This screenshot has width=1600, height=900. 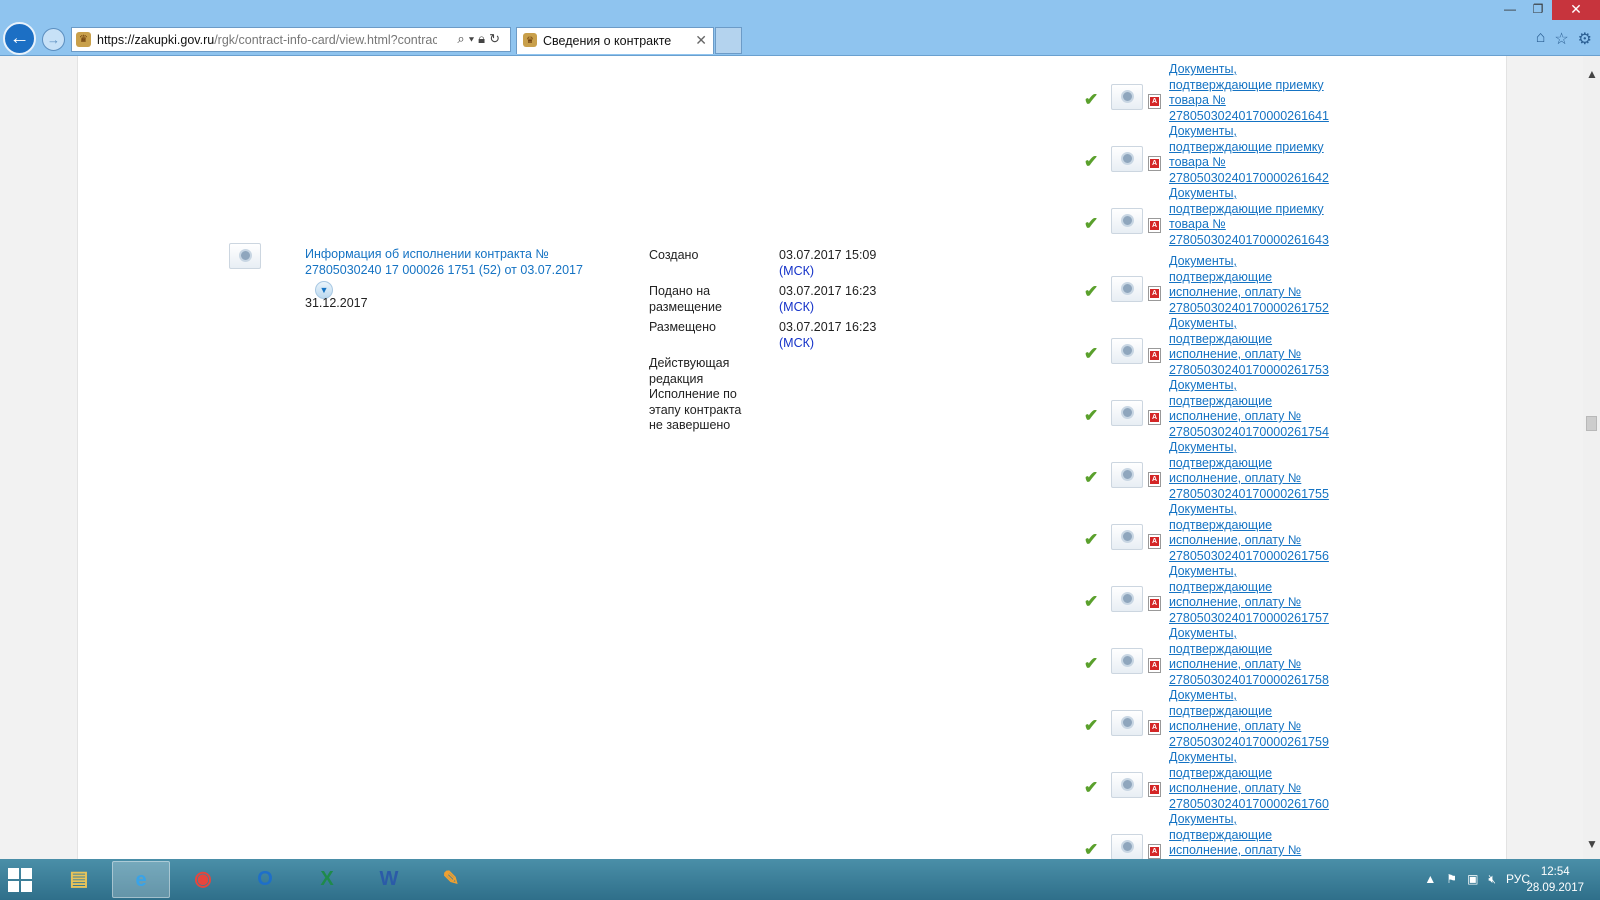 I want to click on document-link-line: 27805030240170000261758, so click(x=1249, y=679).